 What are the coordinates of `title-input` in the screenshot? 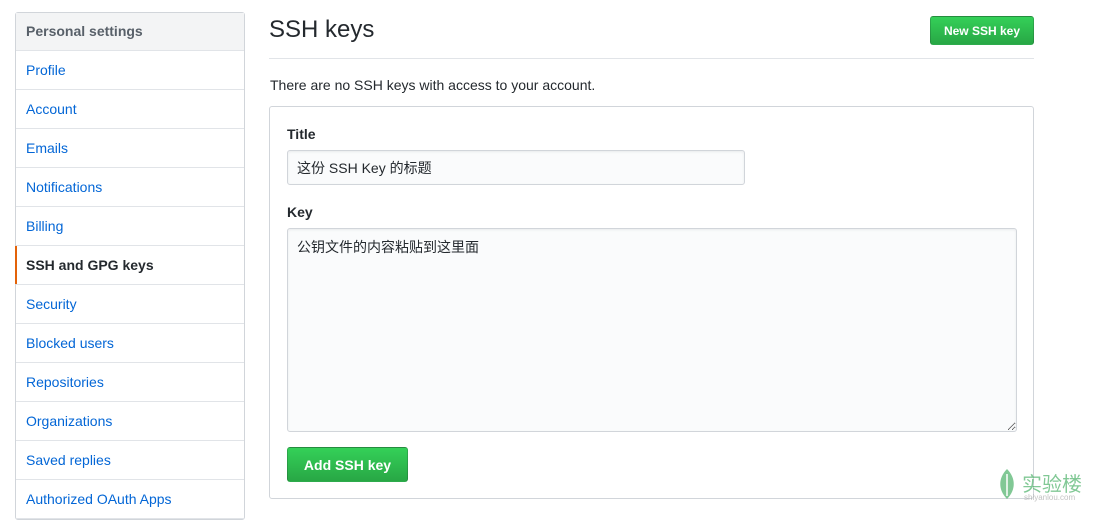 It's located at (516, 167).